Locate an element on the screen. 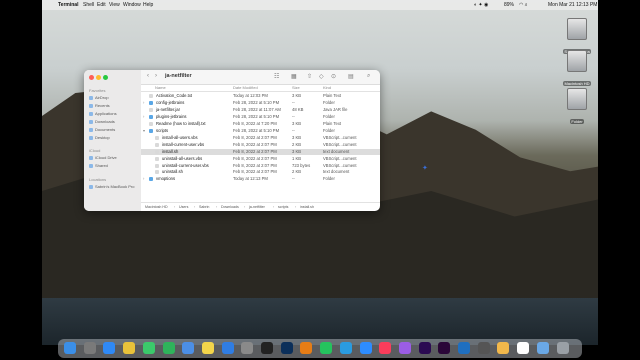 The image size is (640, 360). menu-datetime: Mon Mar 21 12:13 PM is located at coordinates (572, 5).